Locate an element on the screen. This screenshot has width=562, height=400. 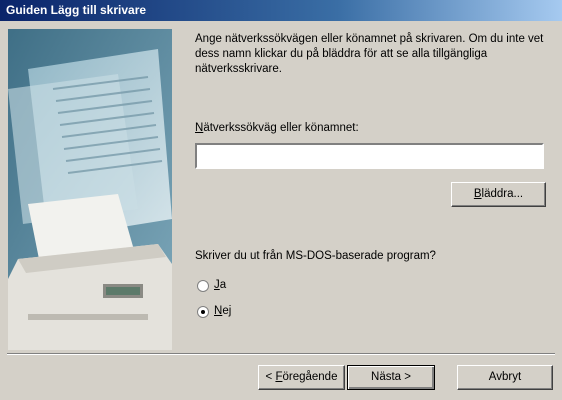
back-button: < Föregående is located at coordinates (301, 377).